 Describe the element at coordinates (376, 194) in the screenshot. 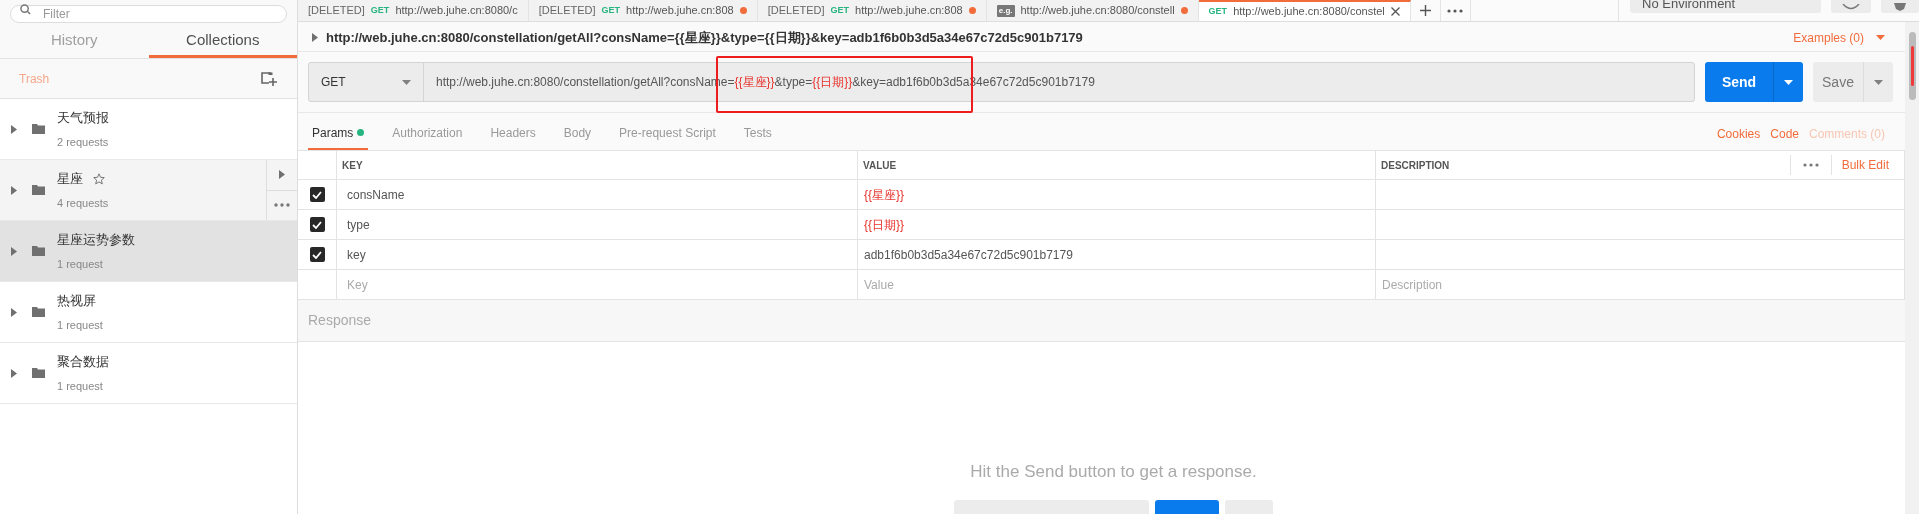

I see `param-key: consName` at that location.